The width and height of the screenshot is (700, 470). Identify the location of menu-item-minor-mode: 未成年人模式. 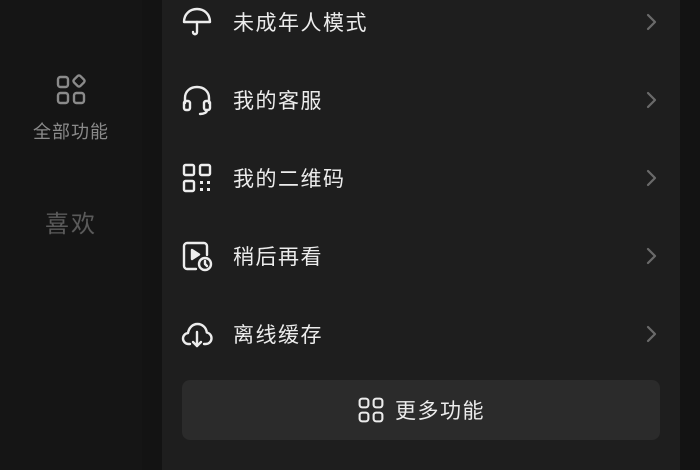
(421, 26).